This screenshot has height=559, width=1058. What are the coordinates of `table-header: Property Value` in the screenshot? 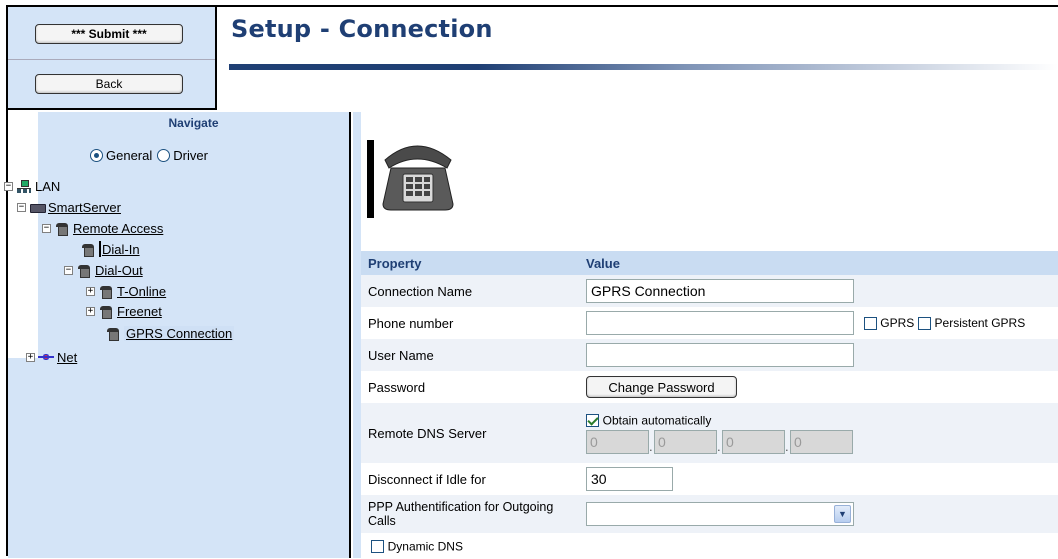 It's located at (709, 263).